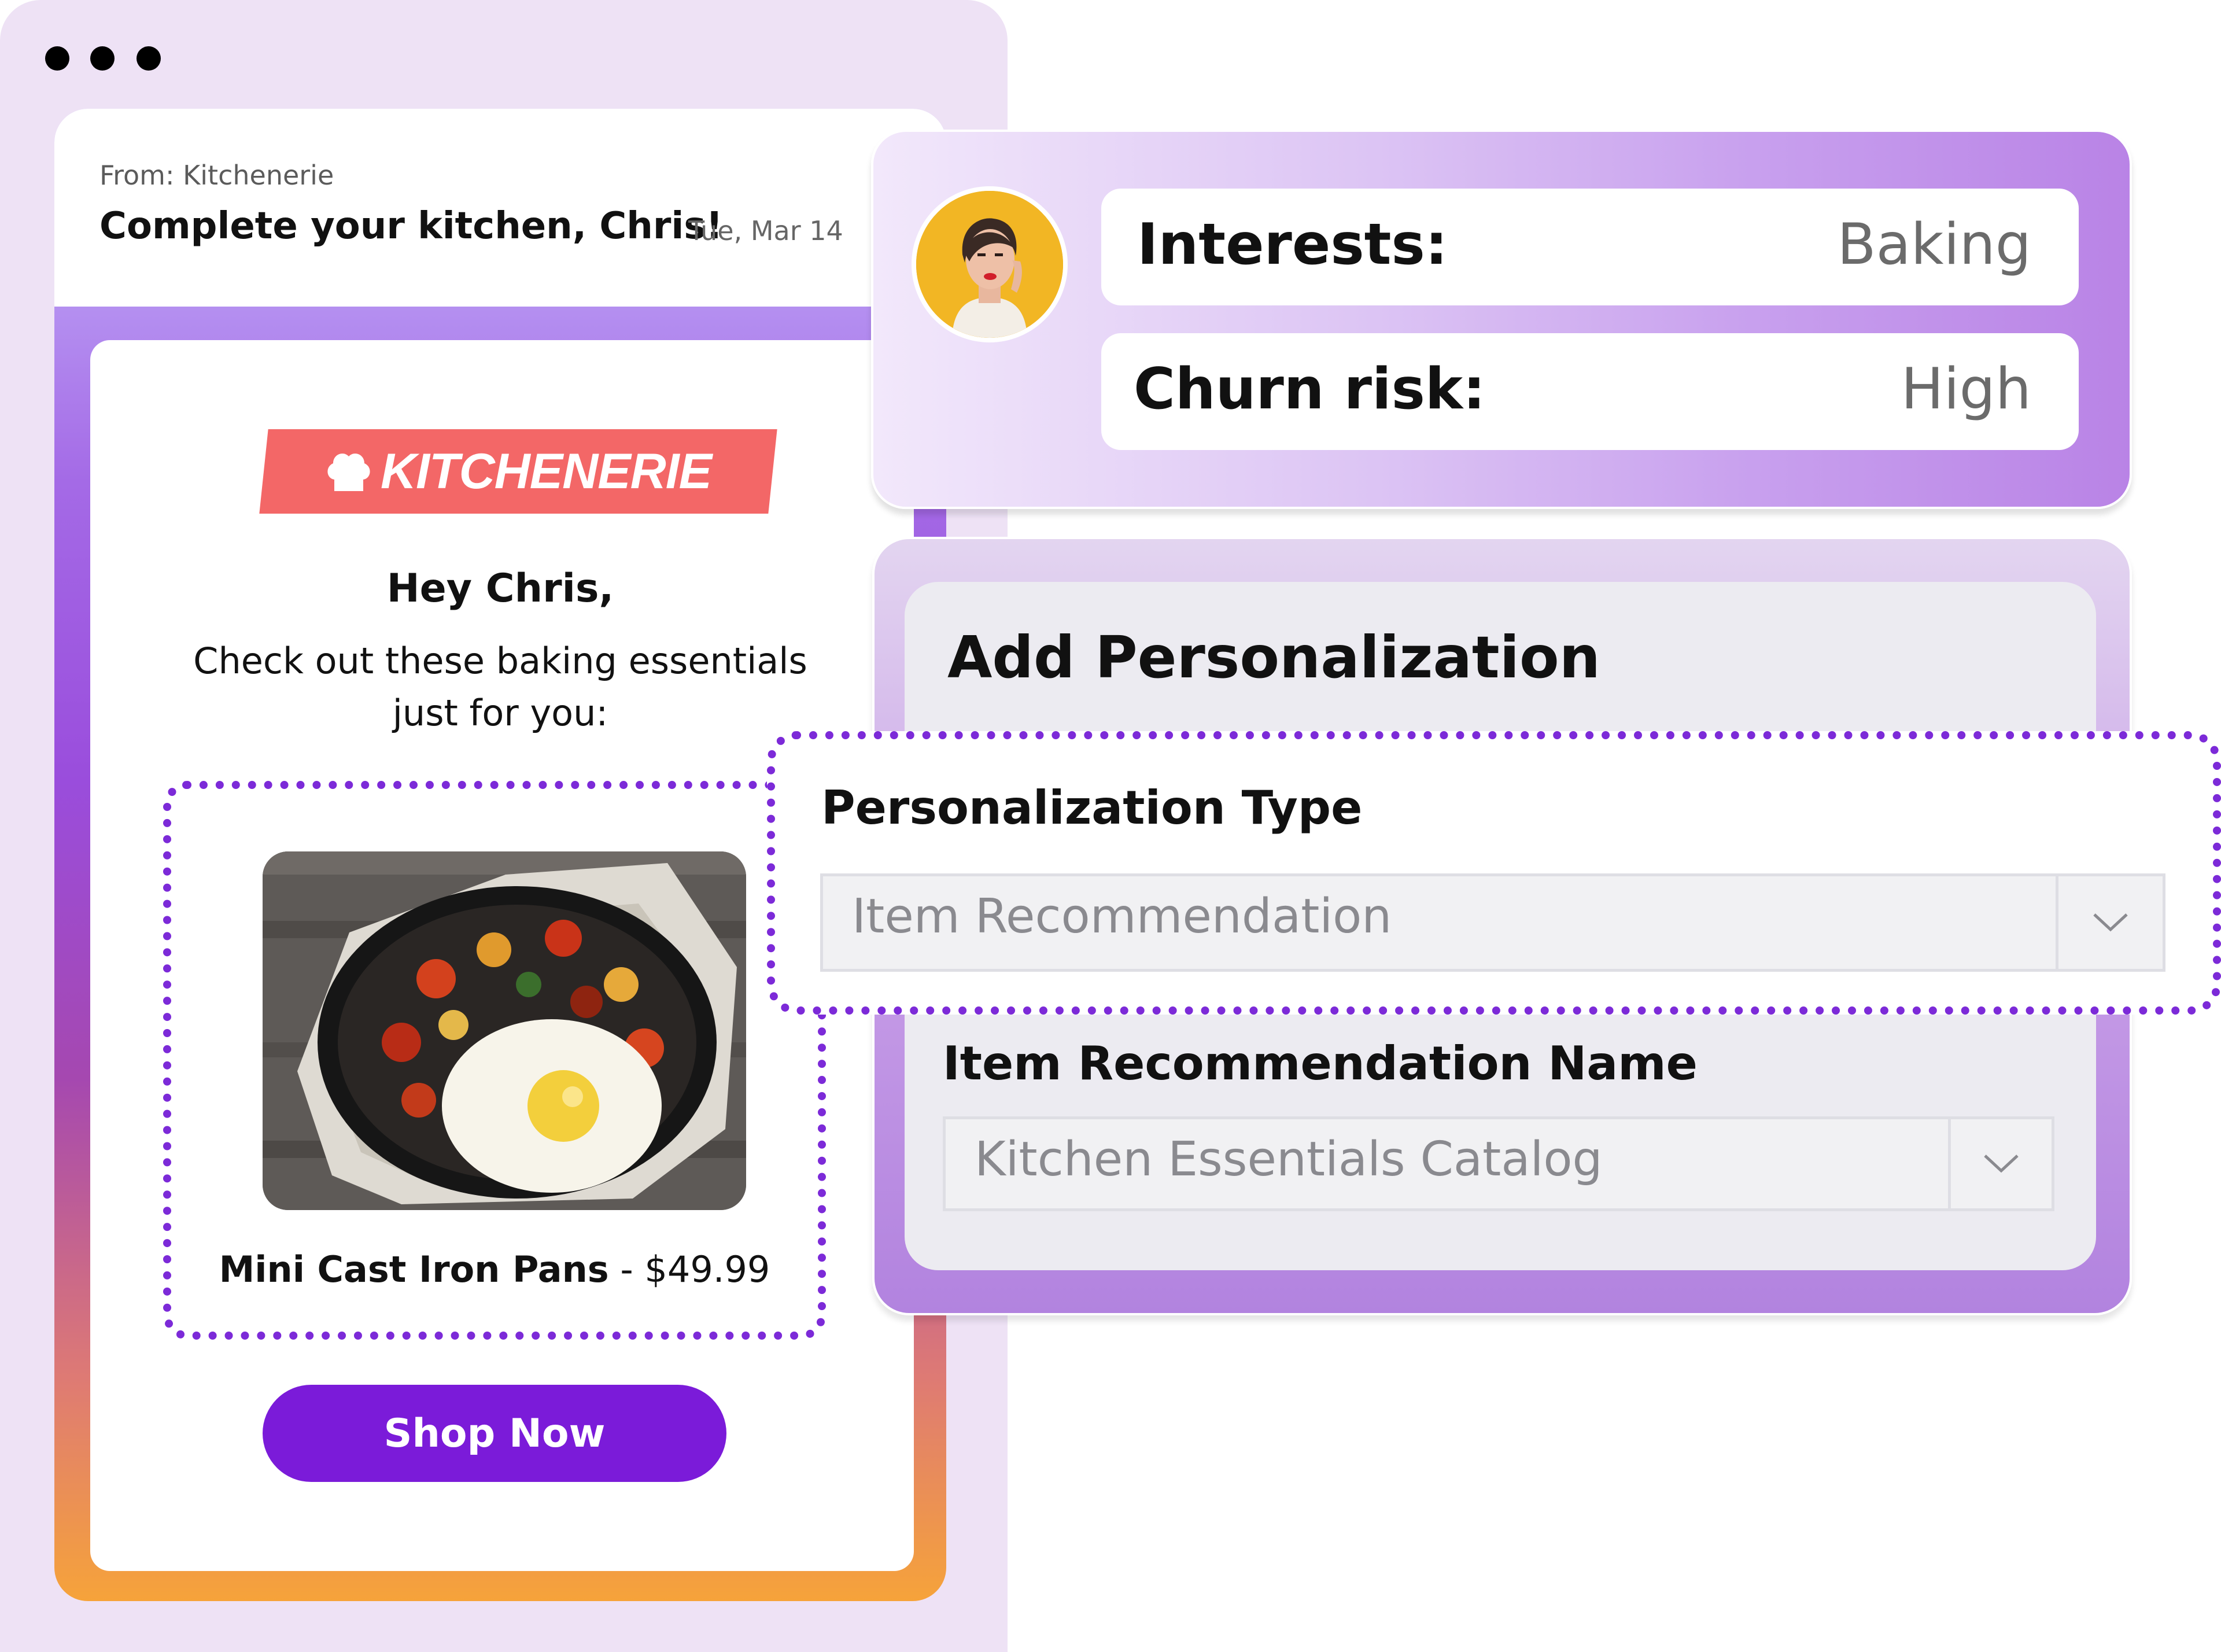 Image resolution: width=2221 pixels, height=1652 pixels. What do you see at coordinates (707, 1269) in the screenshot?
I see `product-price: $49.99` at bounding box center [707, 1269].